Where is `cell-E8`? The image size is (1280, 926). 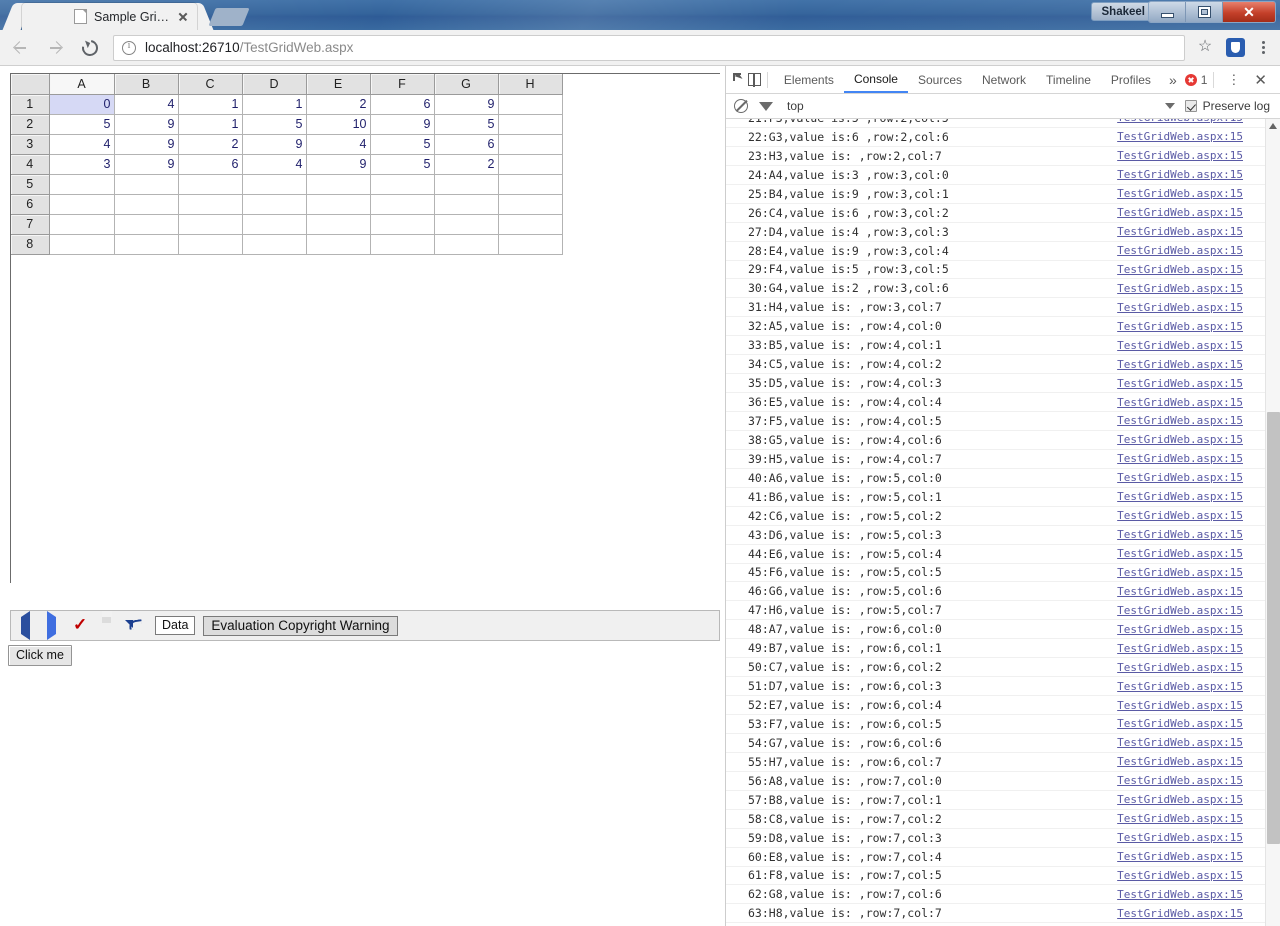 cell-E8 is located at coordinates (338, 244).